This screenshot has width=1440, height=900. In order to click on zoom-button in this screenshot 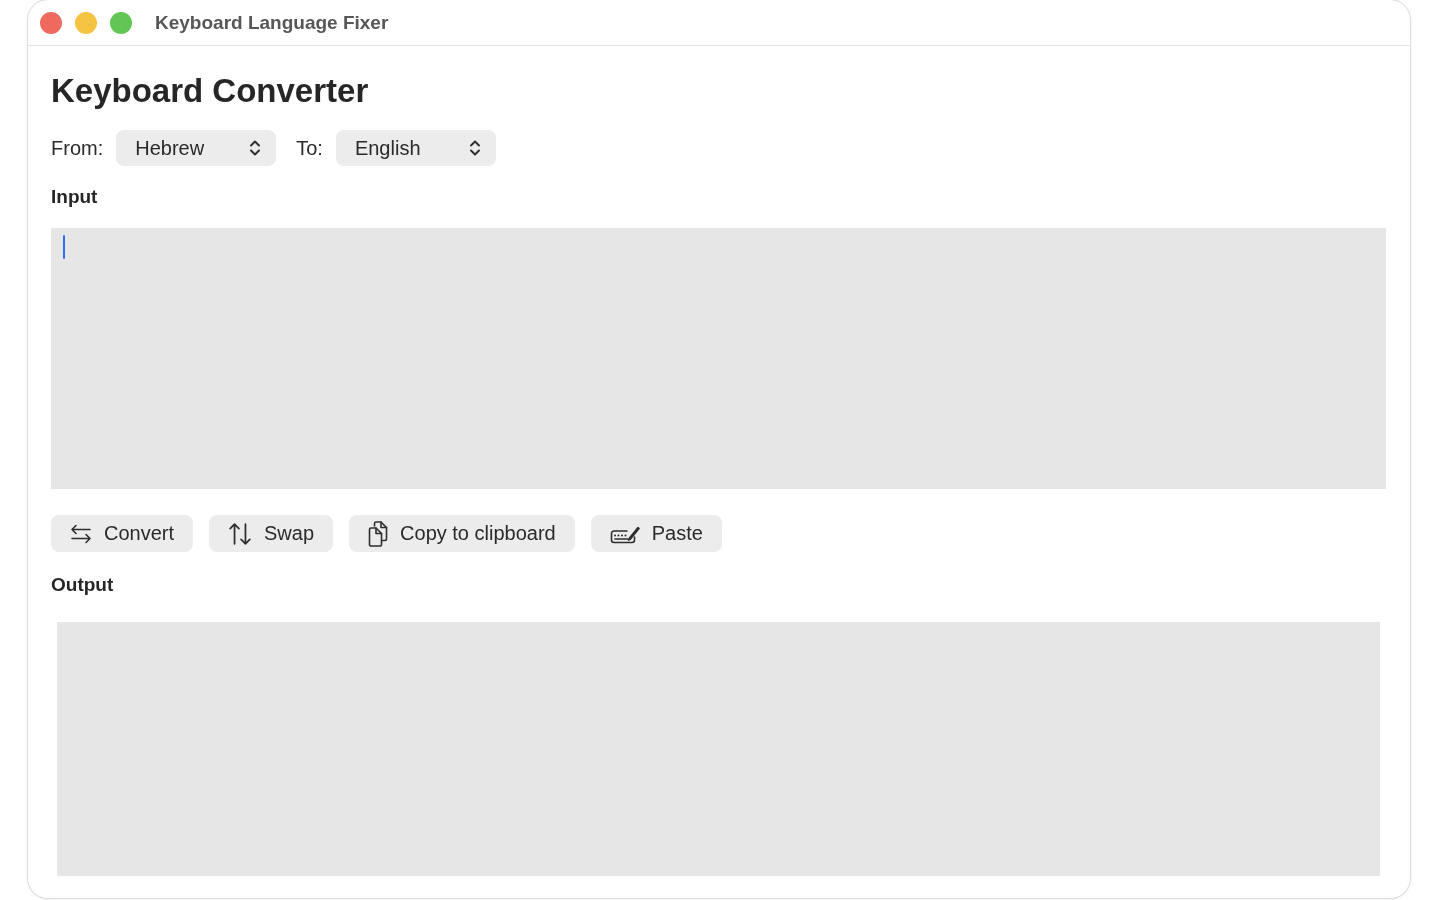, I will do `click(121, 22)`.